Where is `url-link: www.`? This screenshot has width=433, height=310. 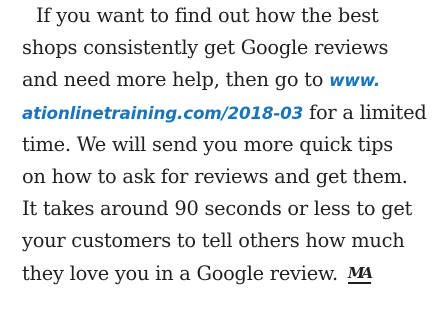
url-link: www. is located at coordinates (354, 80).